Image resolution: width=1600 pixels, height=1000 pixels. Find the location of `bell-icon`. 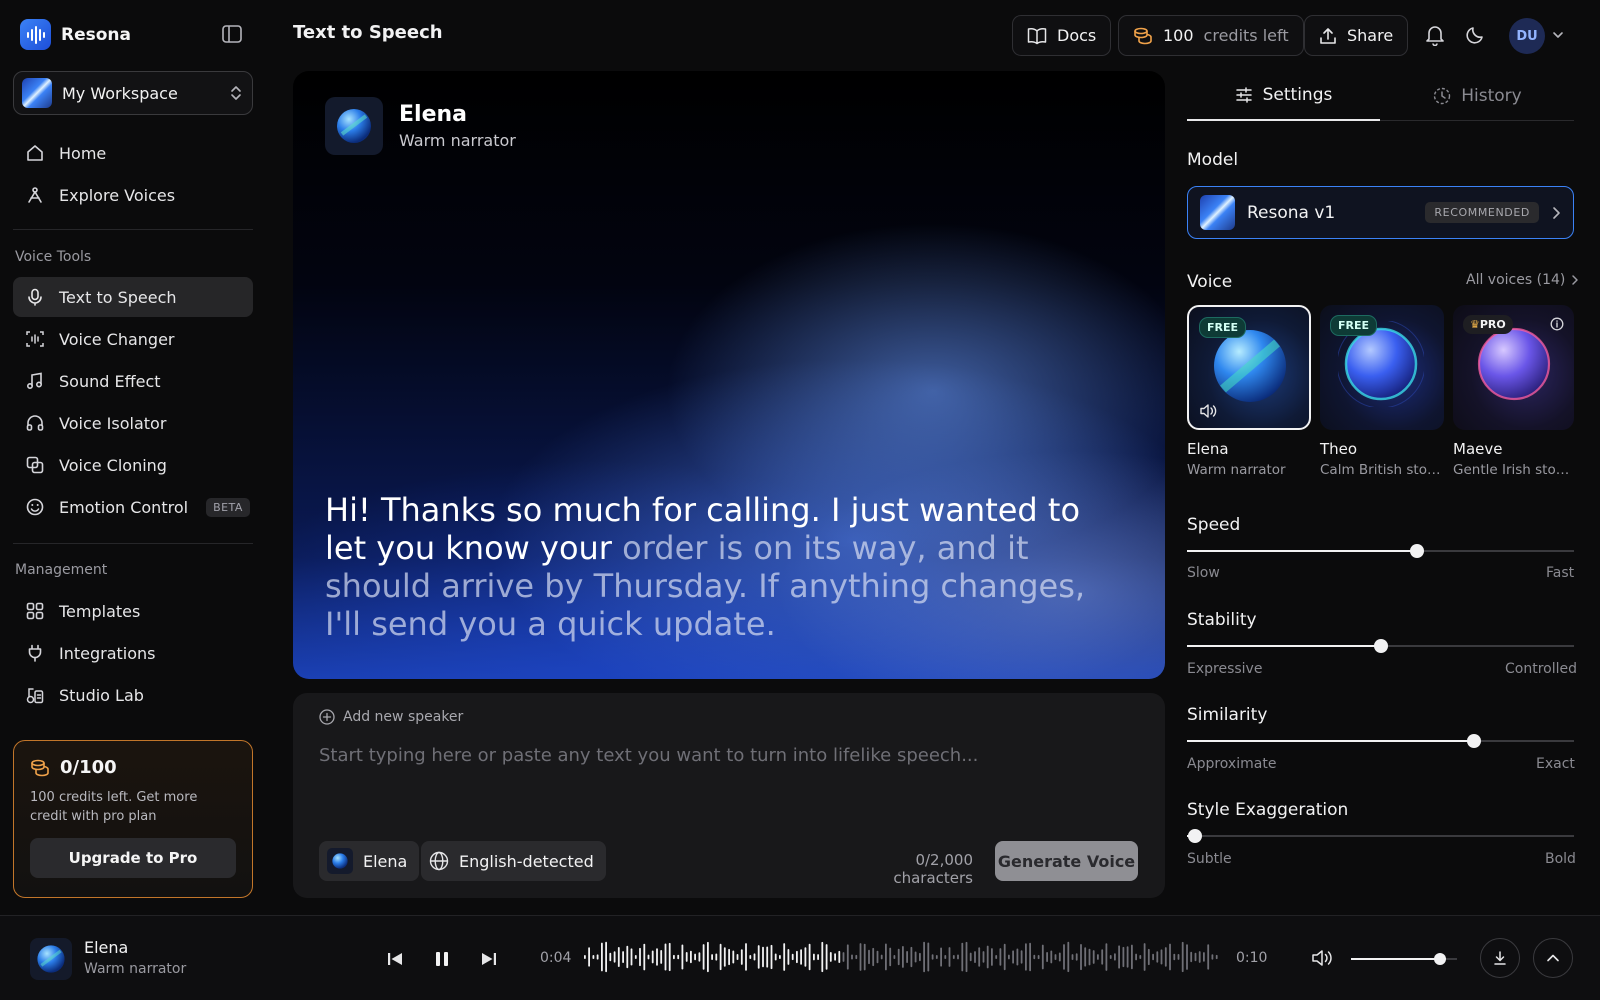

bell-icon is located at coordinates (1436, 35).